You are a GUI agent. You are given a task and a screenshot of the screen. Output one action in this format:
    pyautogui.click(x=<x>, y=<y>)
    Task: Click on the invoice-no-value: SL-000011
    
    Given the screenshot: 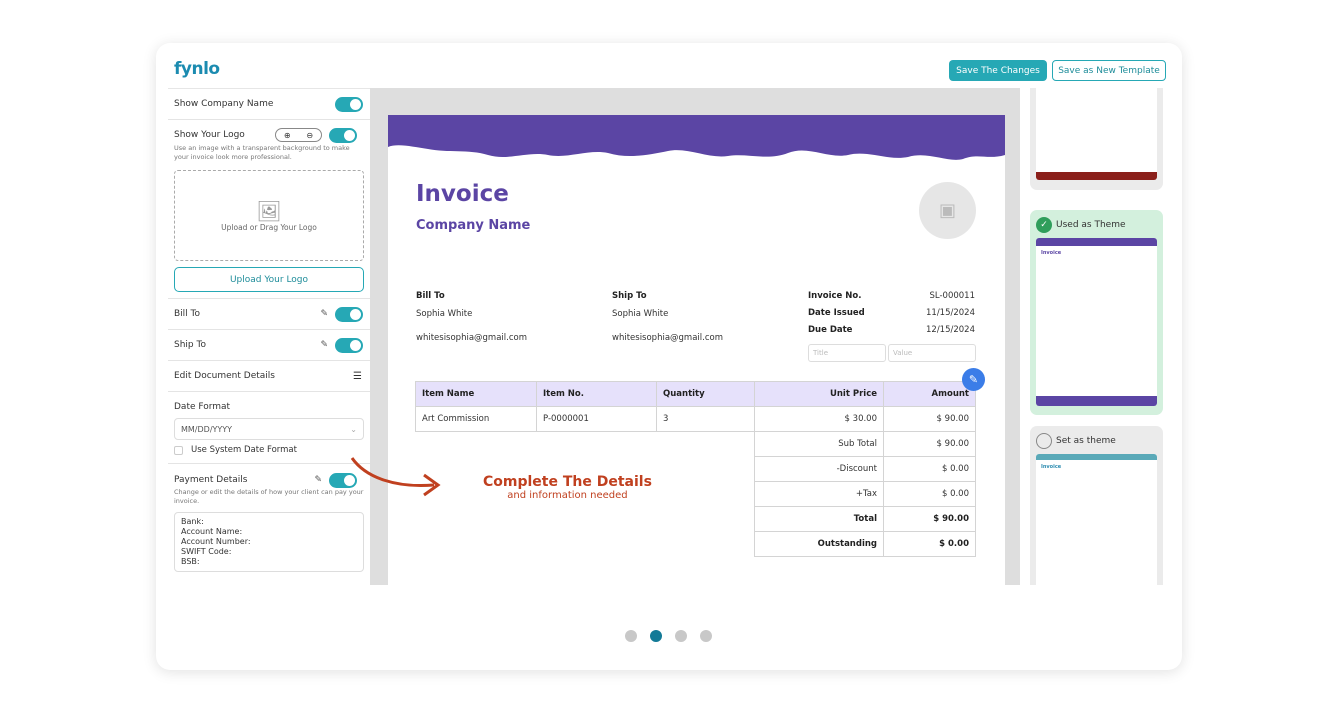 What is the action you would take?
    pyautogui.click(x=953, y=296)
    